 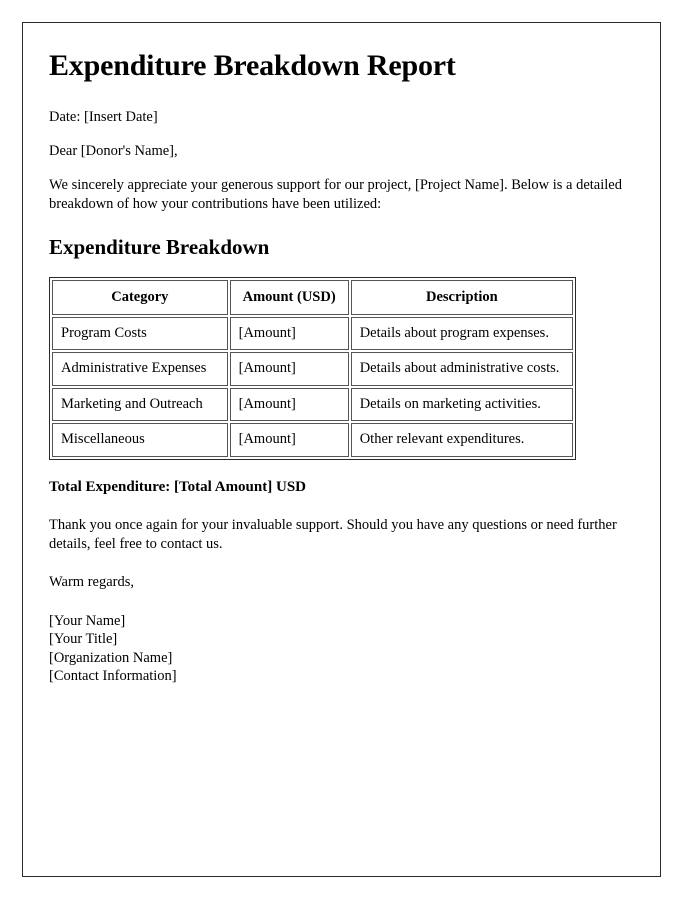 I want to click on section-title-expenditure-breakdown: Expenditure Breakdown, so click(x=159, y=246).